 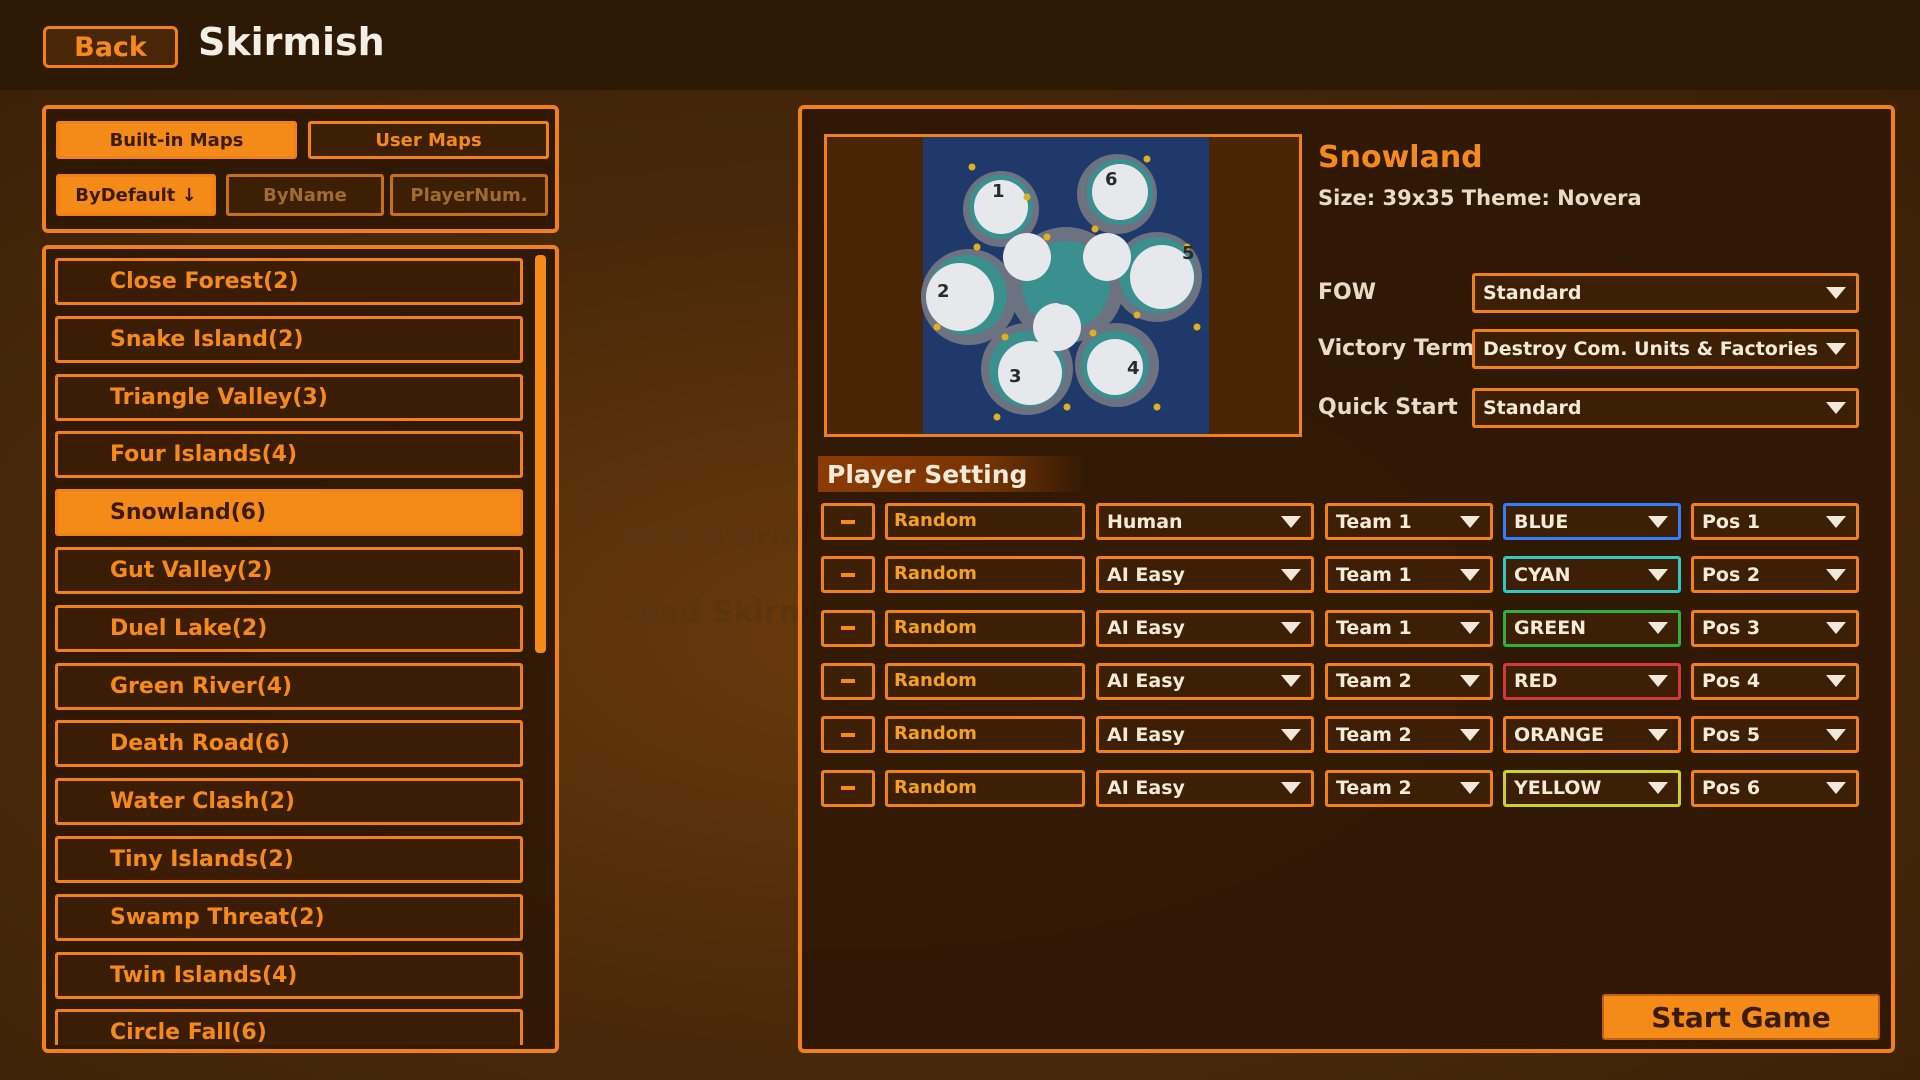 What do you see at coordinates (289, 686) in the screenshot?
I see `map-list-item: Green River(4)` at bounding box center [289, 686].